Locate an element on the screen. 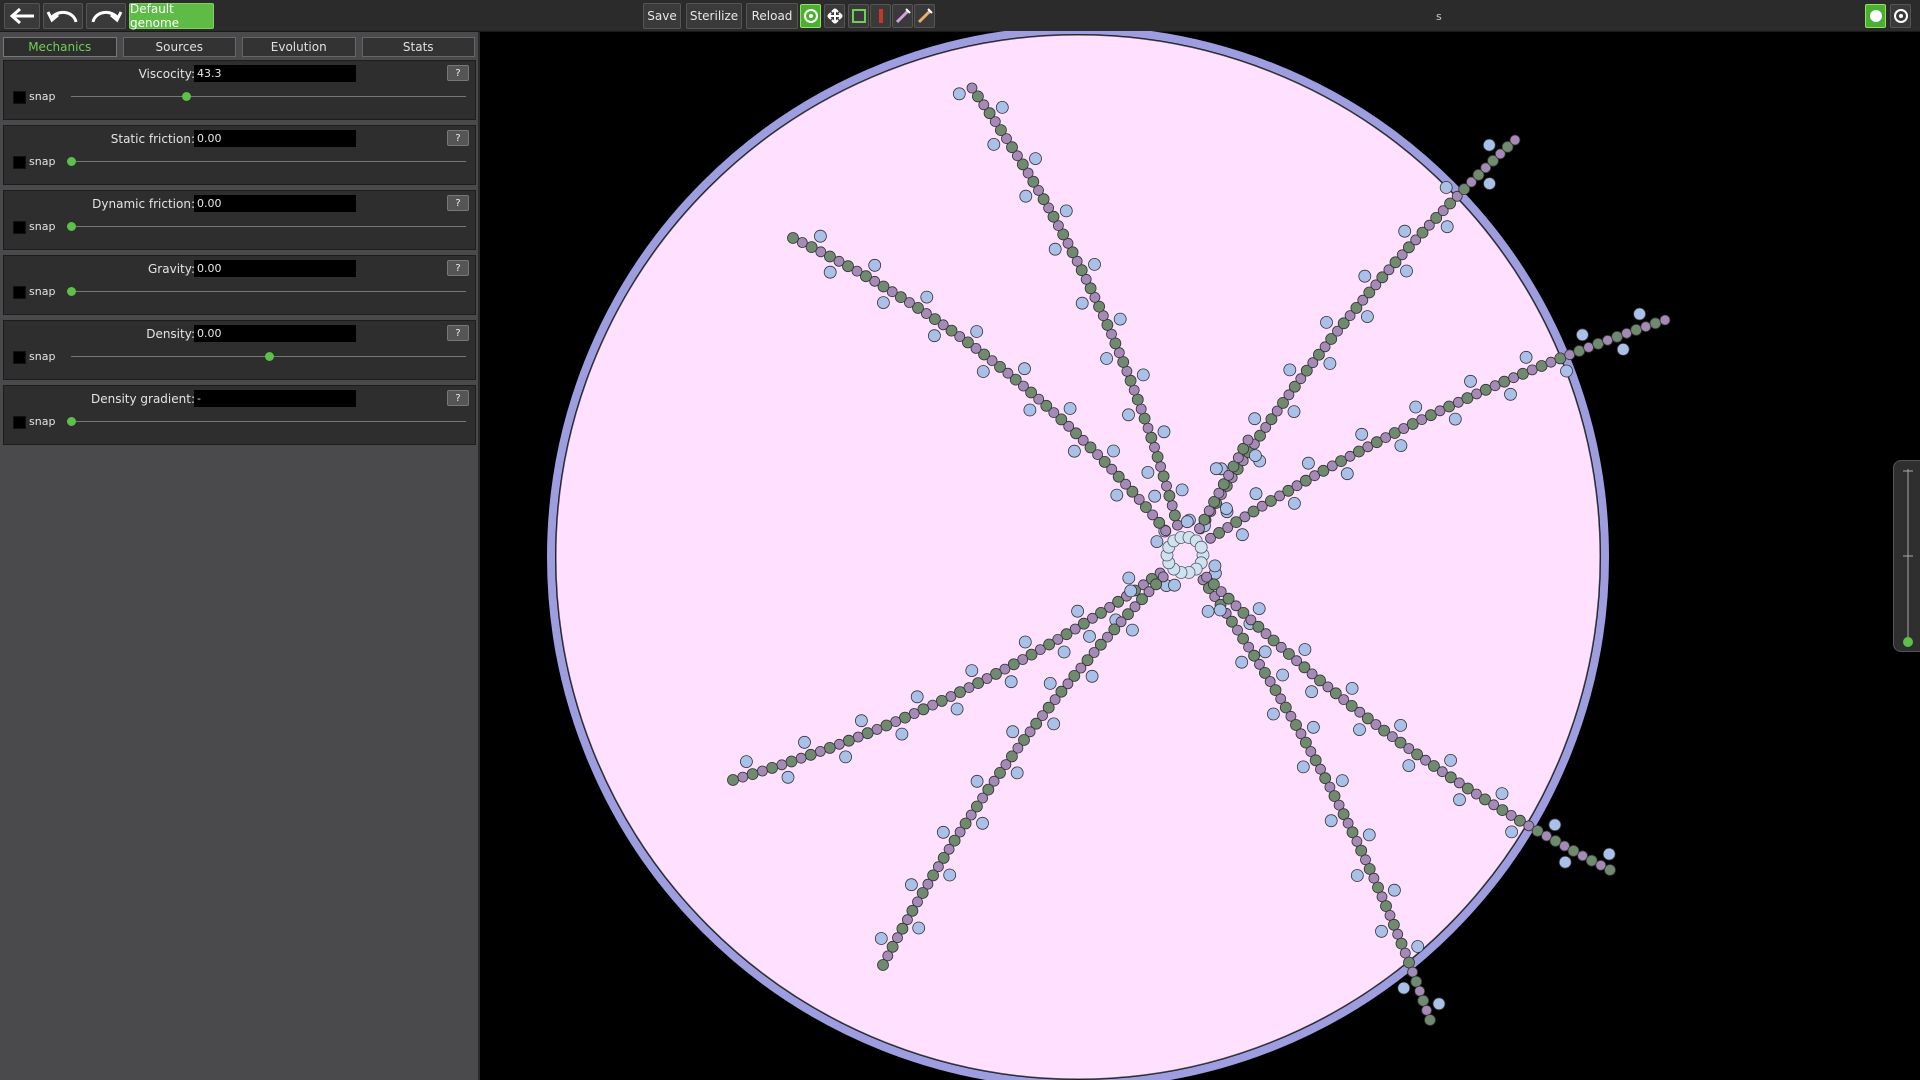 This screenshot has width=1920, height=1080. zoom-slider-knob is located at coordinates (1908, 642).